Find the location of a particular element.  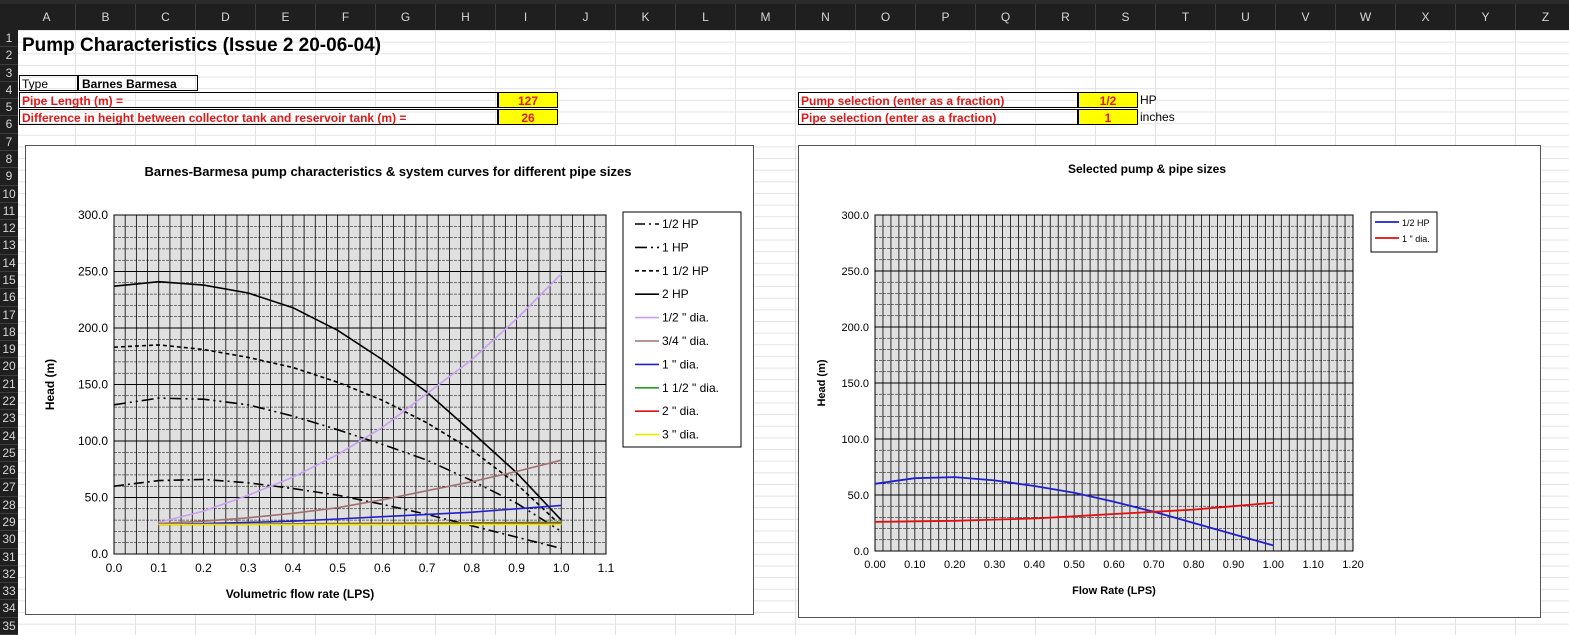

row-header-8: 8 is located at coordinates (9, 160).